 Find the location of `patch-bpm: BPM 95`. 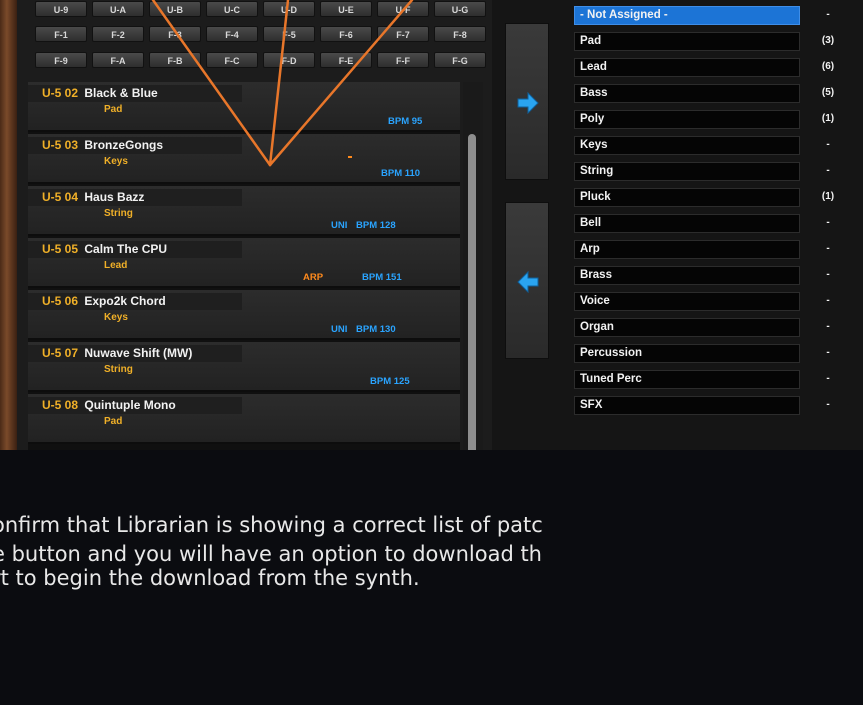

patch-bpm: BPM 95 is located at coordinates (405, 121).